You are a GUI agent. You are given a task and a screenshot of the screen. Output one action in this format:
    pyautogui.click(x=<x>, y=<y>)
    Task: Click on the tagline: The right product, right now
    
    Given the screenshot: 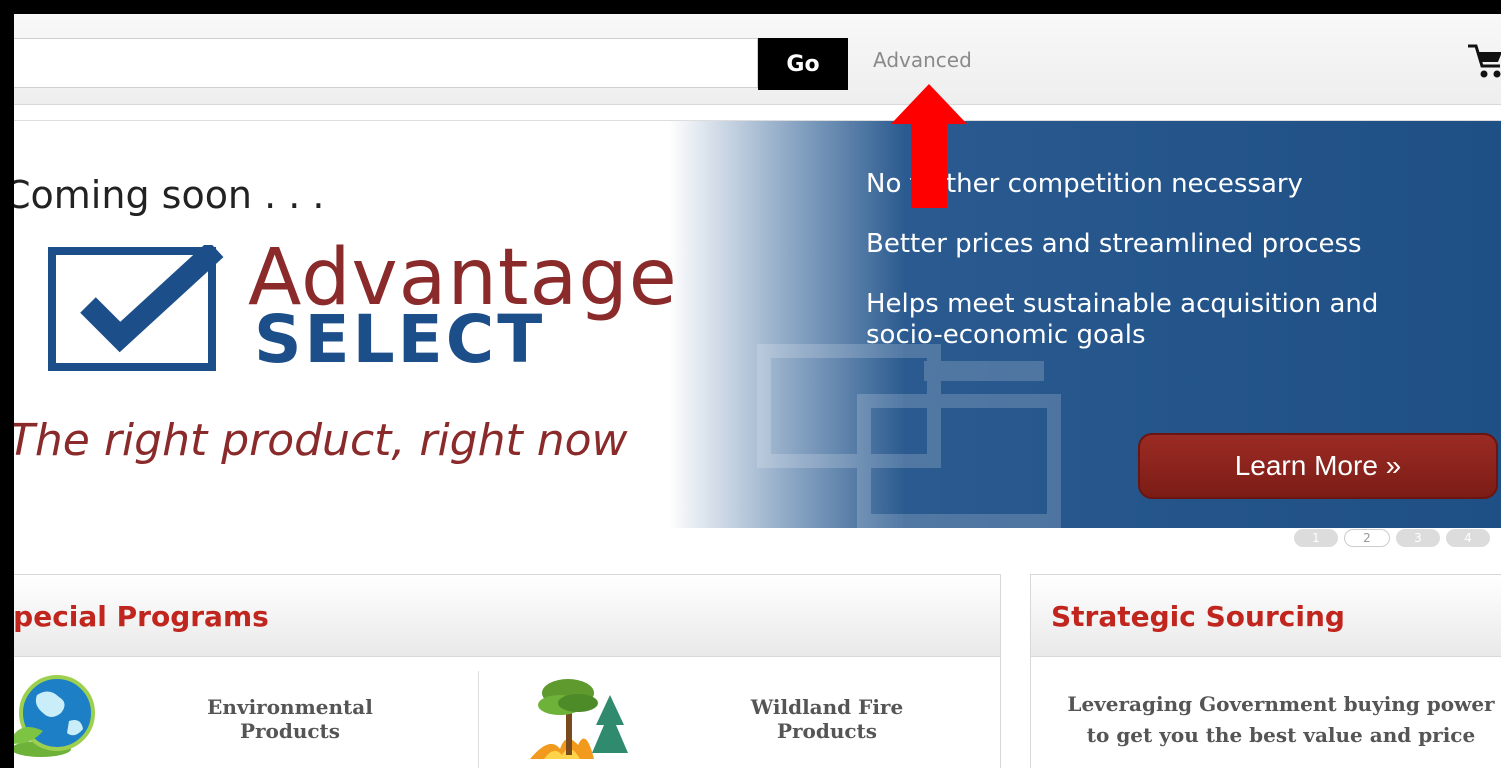 What is the action you would take?
    pyautogui.click(x=321, y=440)
    